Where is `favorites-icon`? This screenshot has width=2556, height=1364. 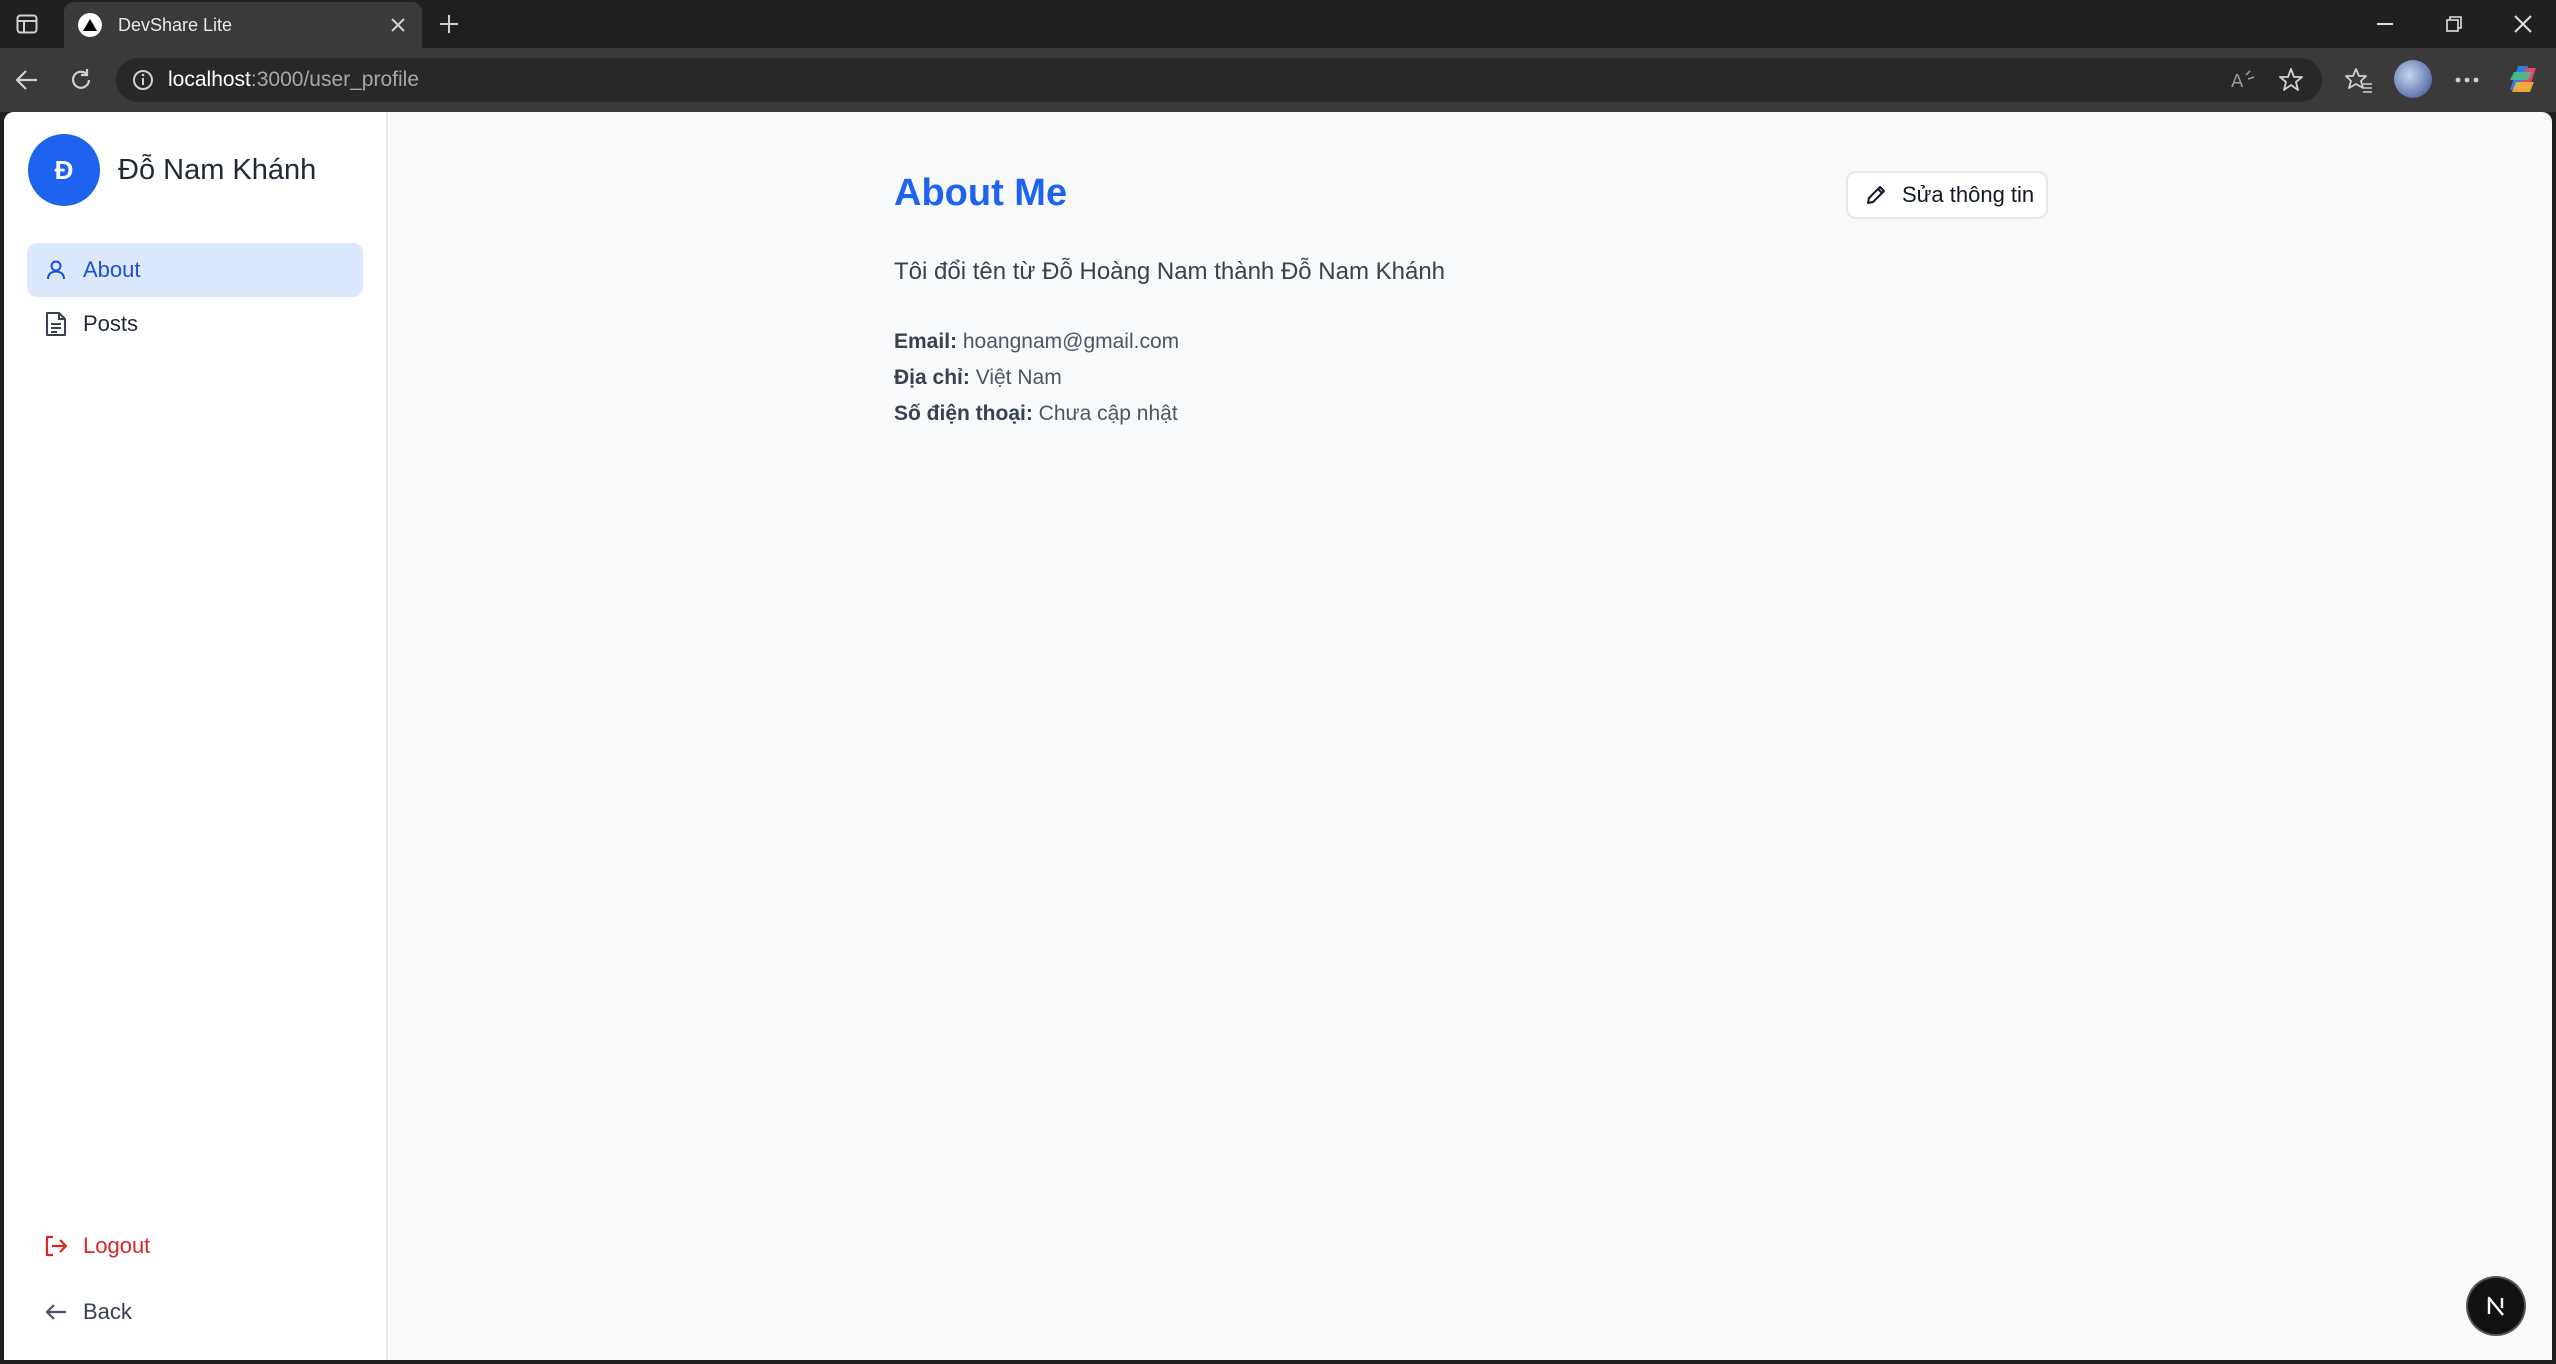
favorites-icon is located at coordinates (2359, 80).